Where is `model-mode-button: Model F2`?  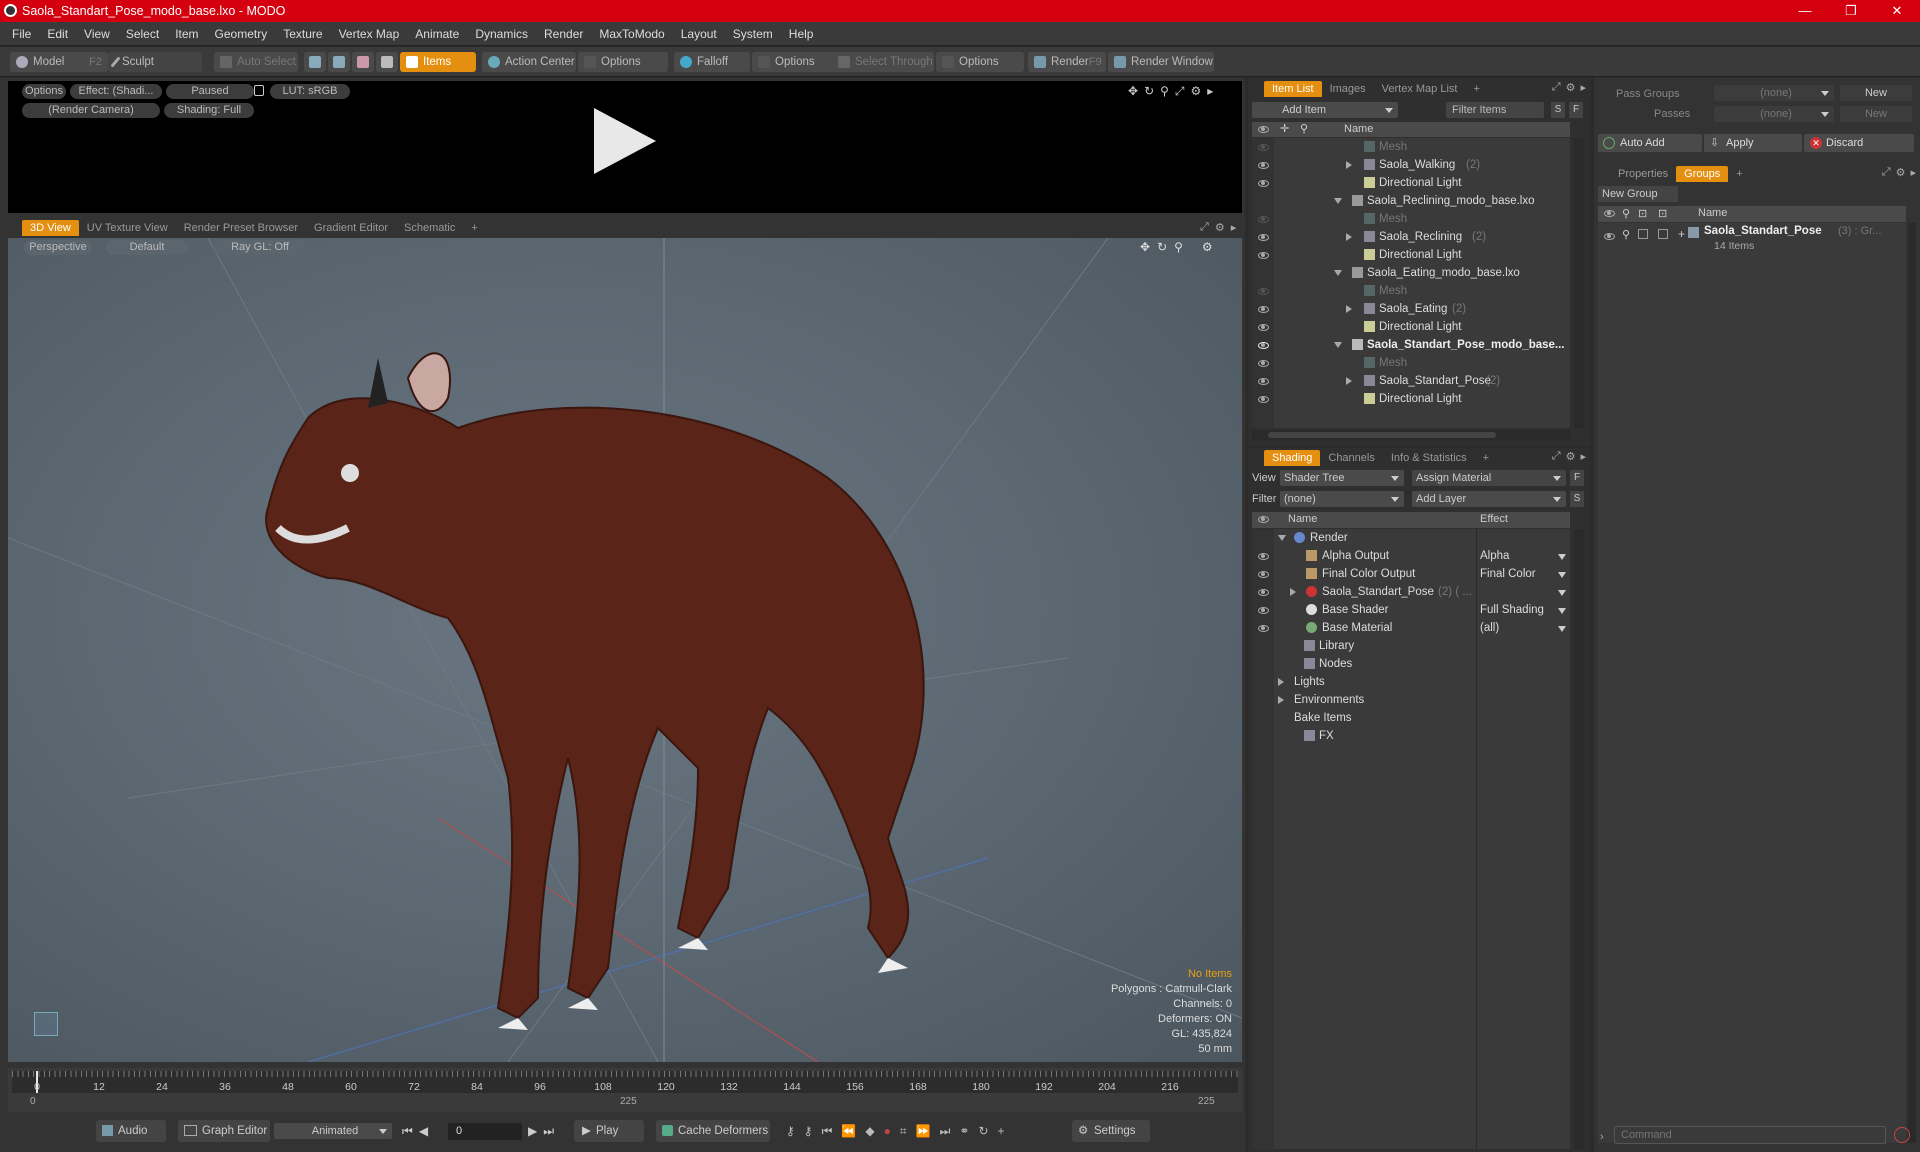
model-mode-button: Model F2 is located at coordinates (59, 62).